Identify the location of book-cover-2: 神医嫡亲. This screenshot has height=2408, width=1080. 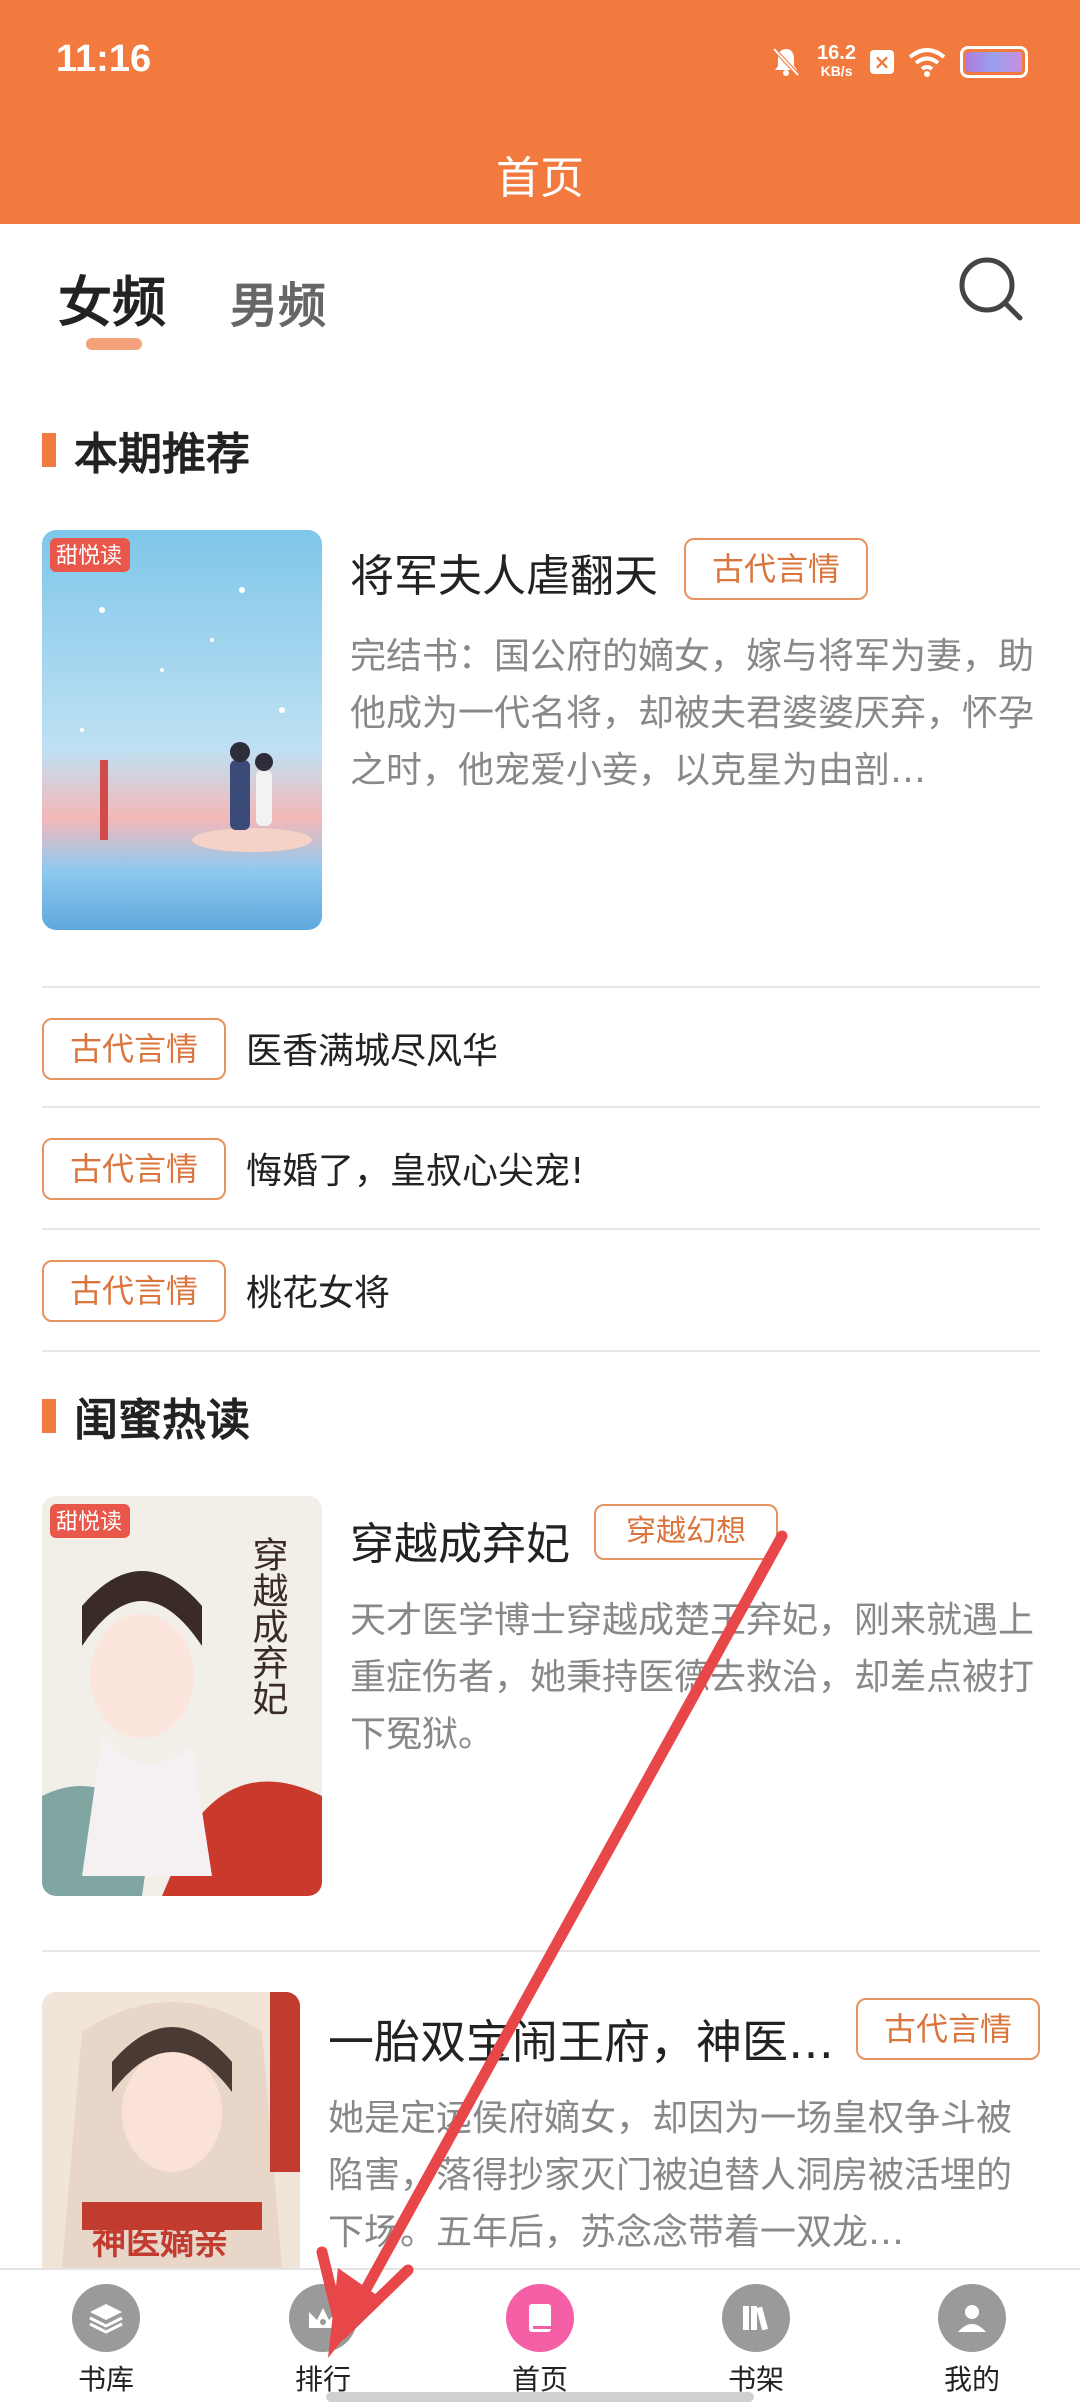
(171, 2130).